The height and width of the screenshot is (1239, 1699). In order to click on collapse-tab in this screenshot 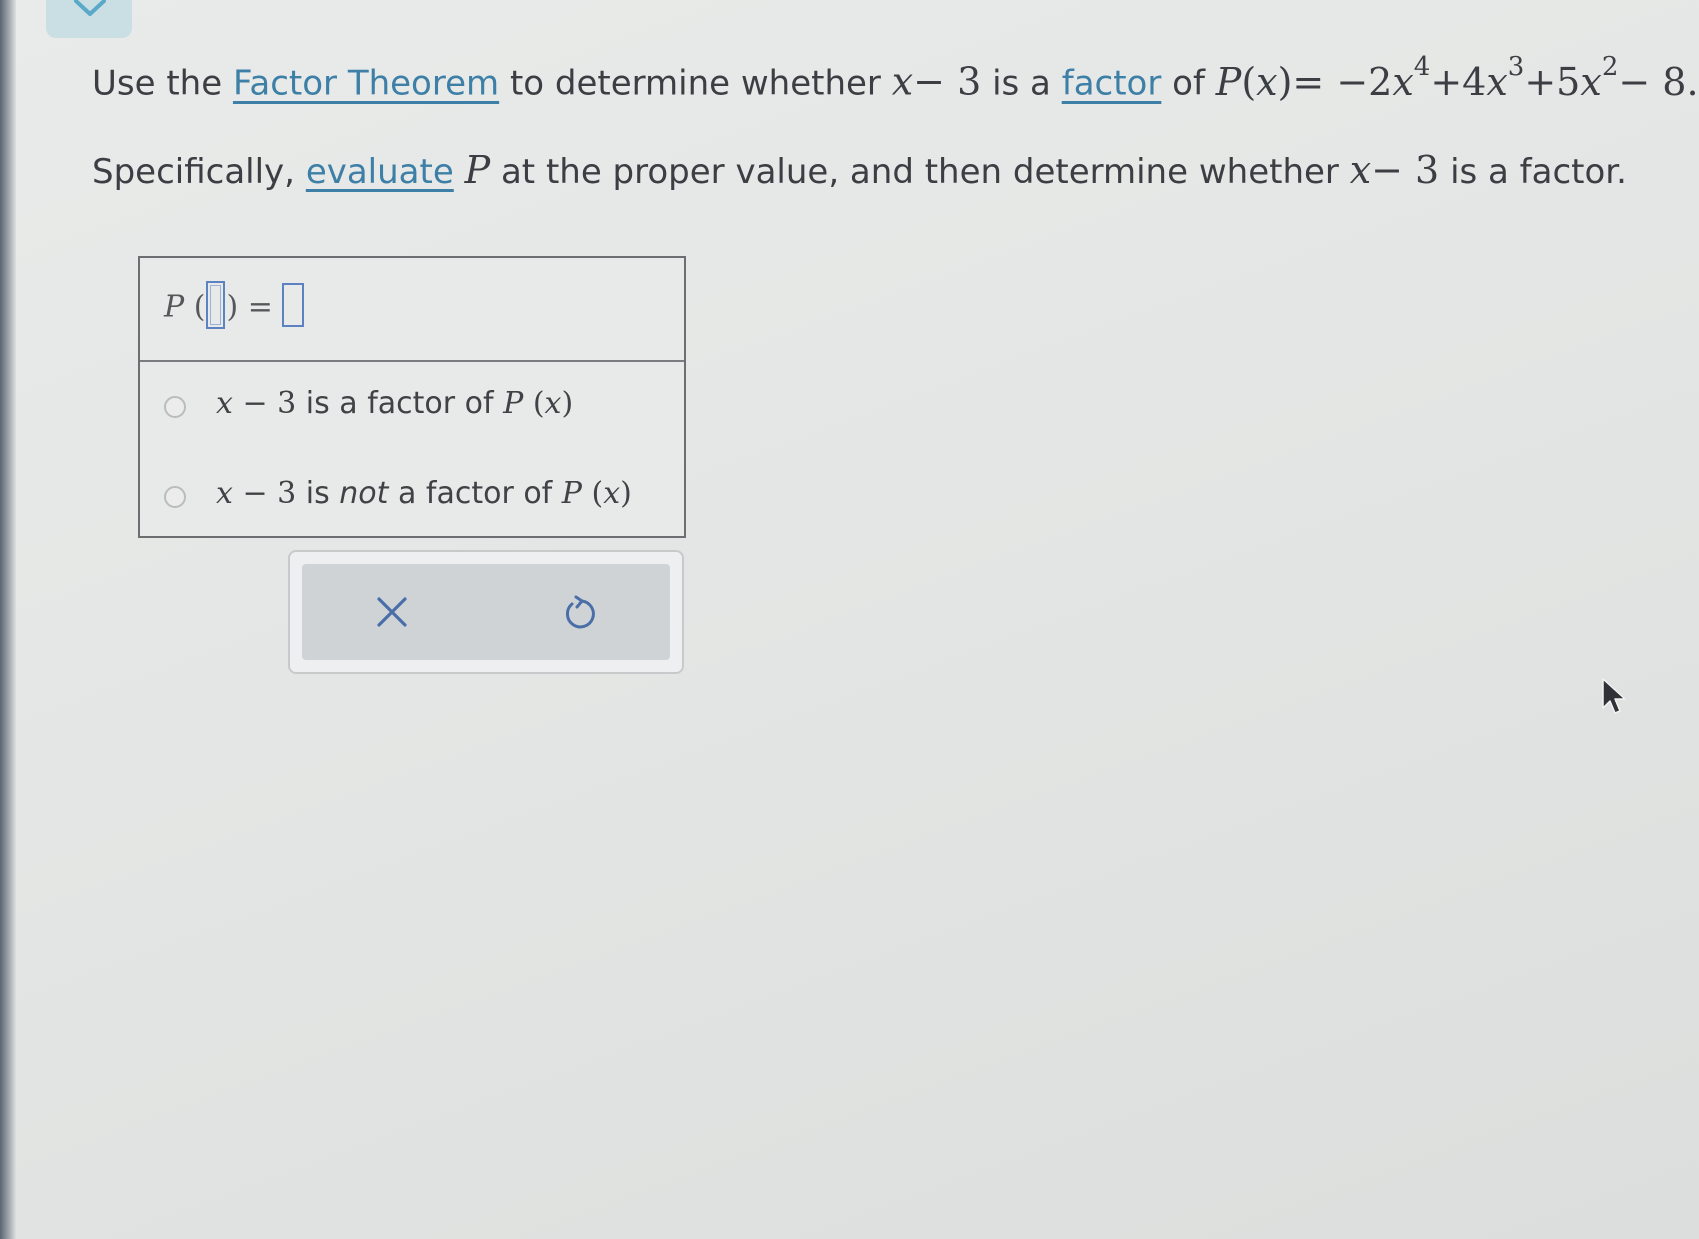, I will do `click(89, 19)`.